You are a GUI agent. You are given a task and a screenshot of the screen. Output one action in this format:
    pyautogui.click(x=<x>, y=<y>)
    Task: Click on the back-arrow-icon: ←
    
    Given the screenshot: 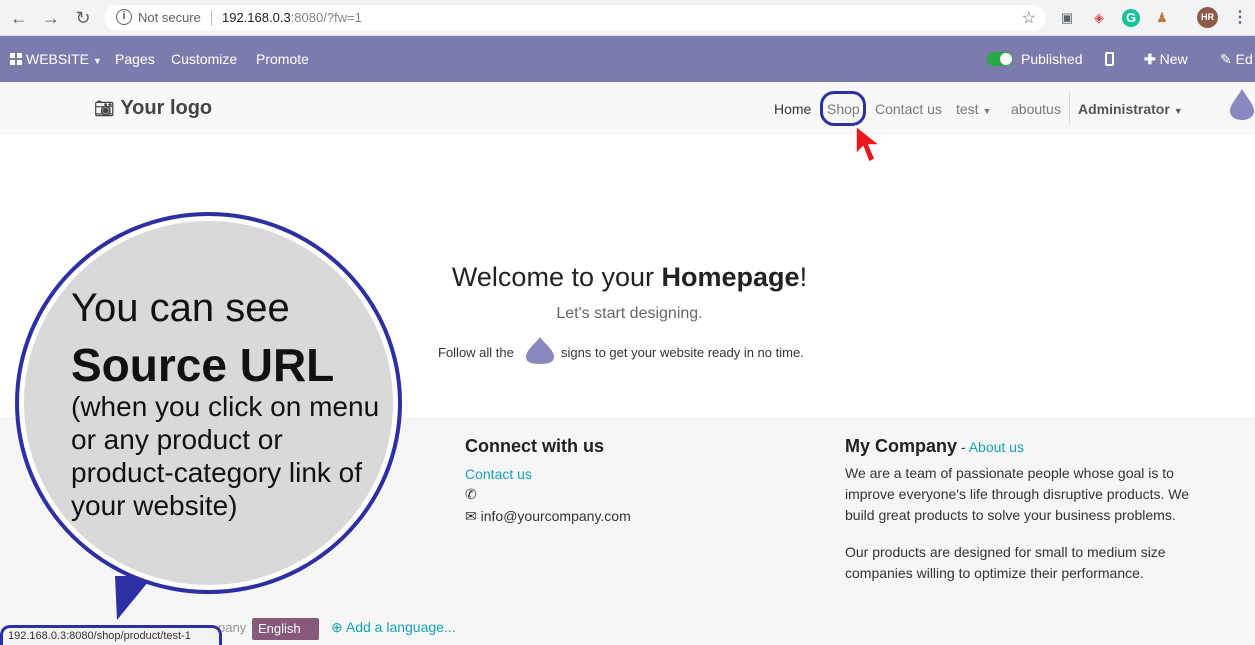 What is the action you would take?
    pyautogui.click(x=19, y=18)
    